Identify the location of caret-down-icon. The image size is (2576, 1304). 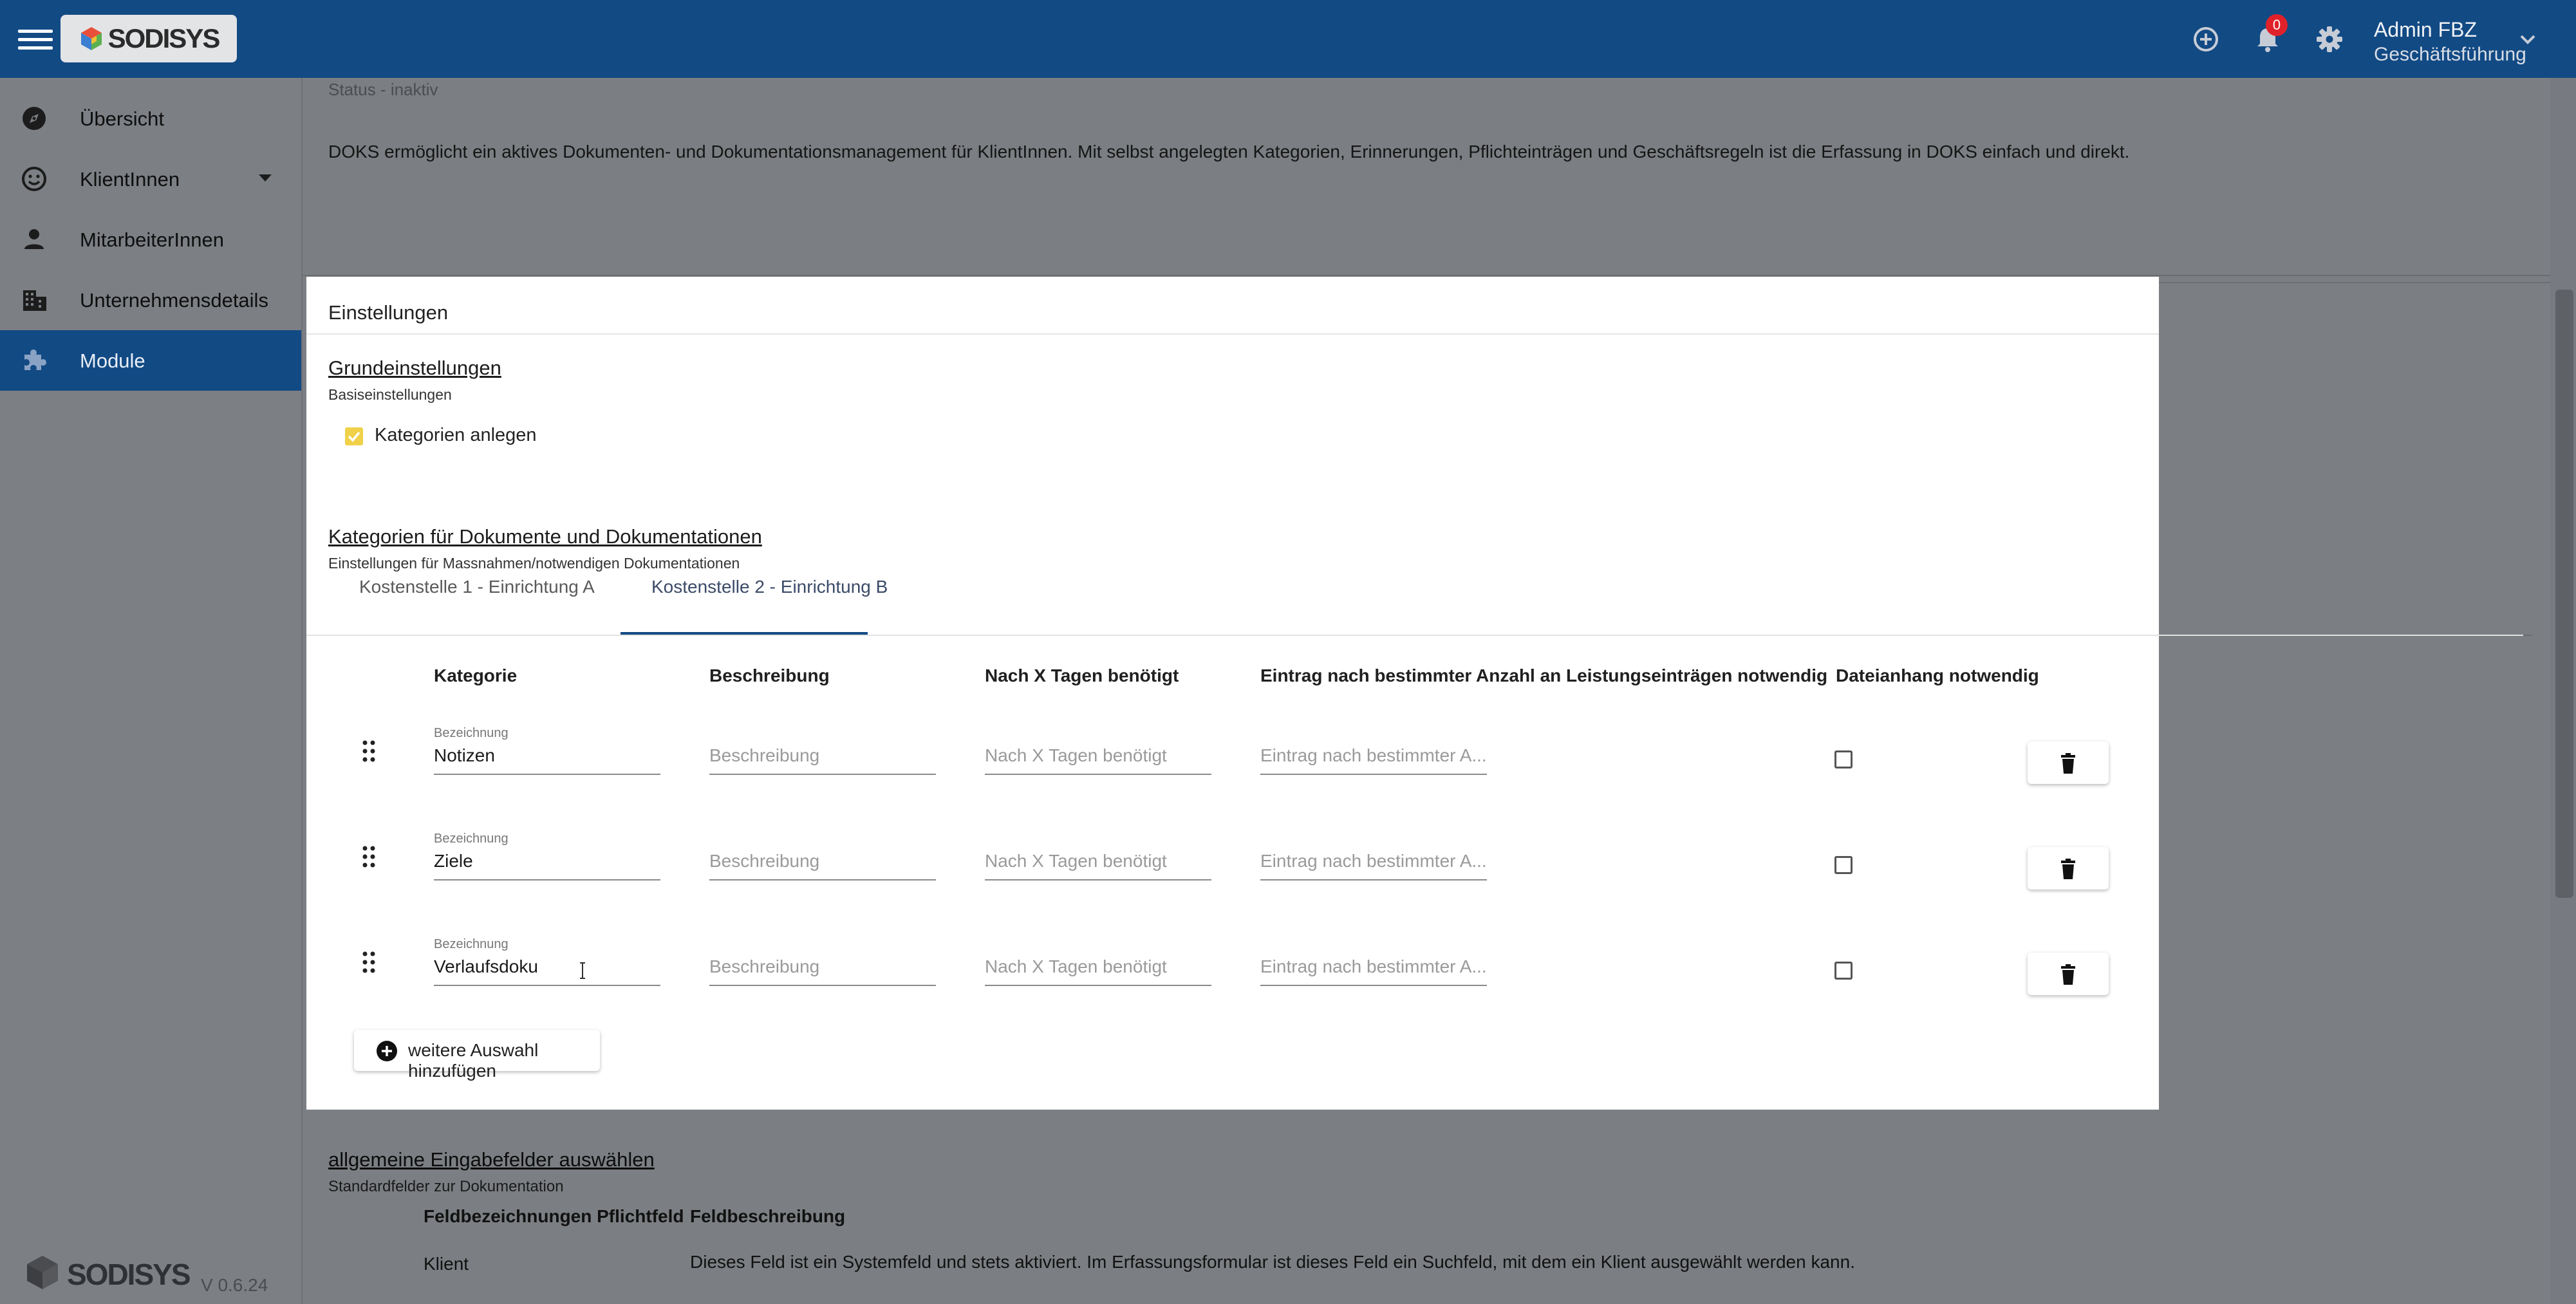
(265, 178).